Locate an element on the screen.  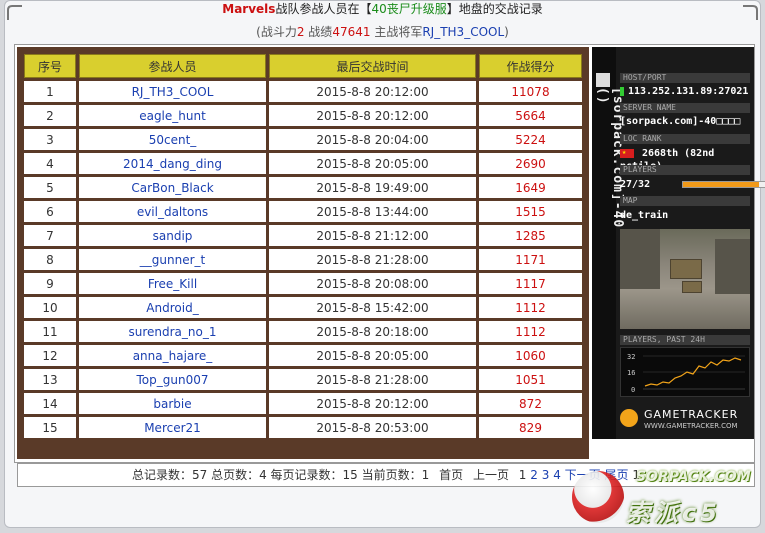
row-no: 15 is located at coordinates (50, 427).